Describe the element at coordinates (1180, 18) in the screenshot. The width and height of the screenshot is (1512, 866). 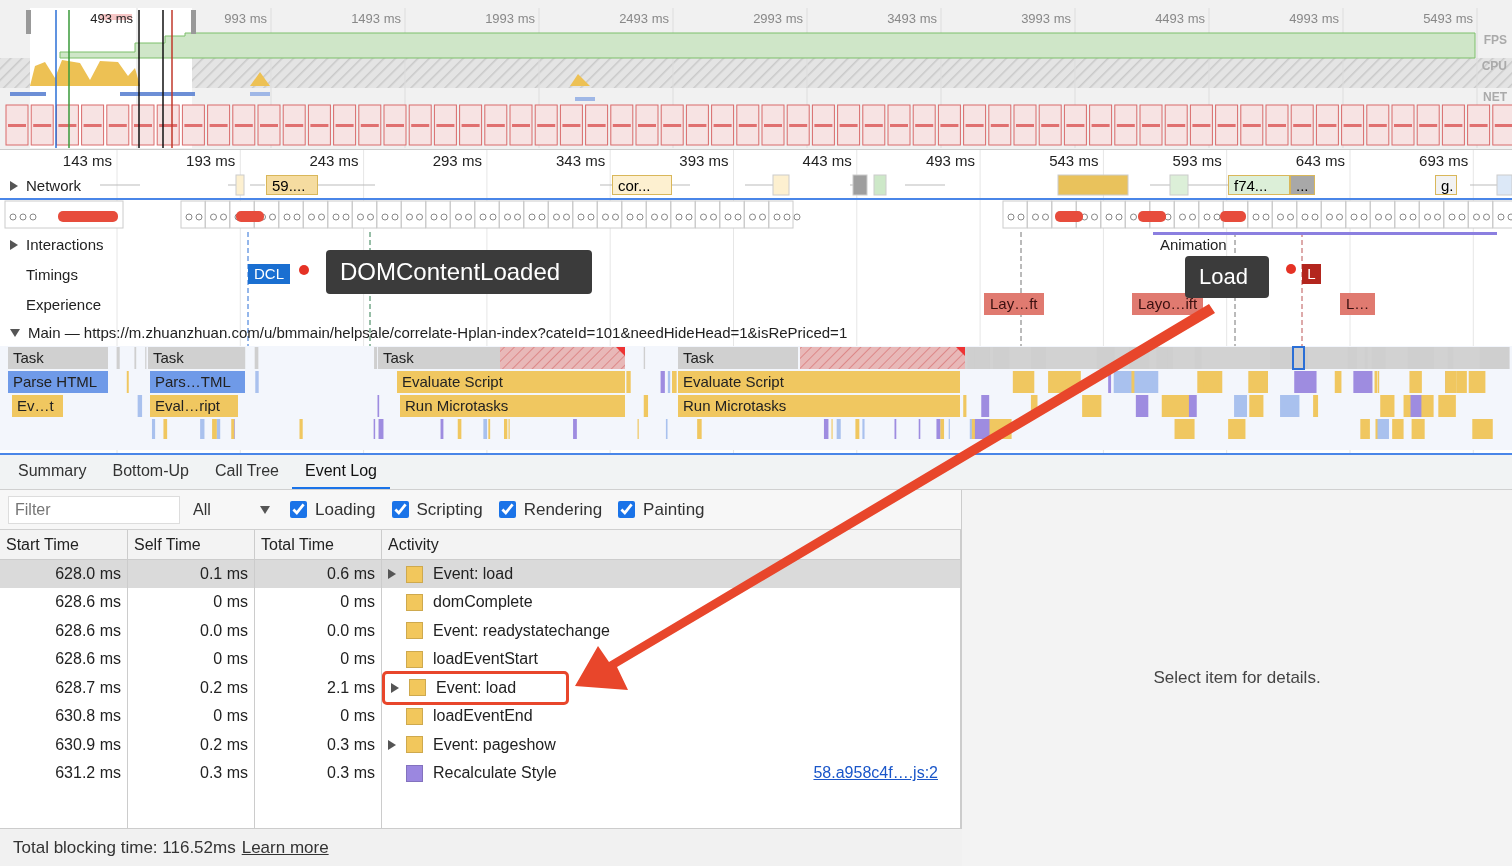
I see `time-tick-label: 4493 ms` at that location.